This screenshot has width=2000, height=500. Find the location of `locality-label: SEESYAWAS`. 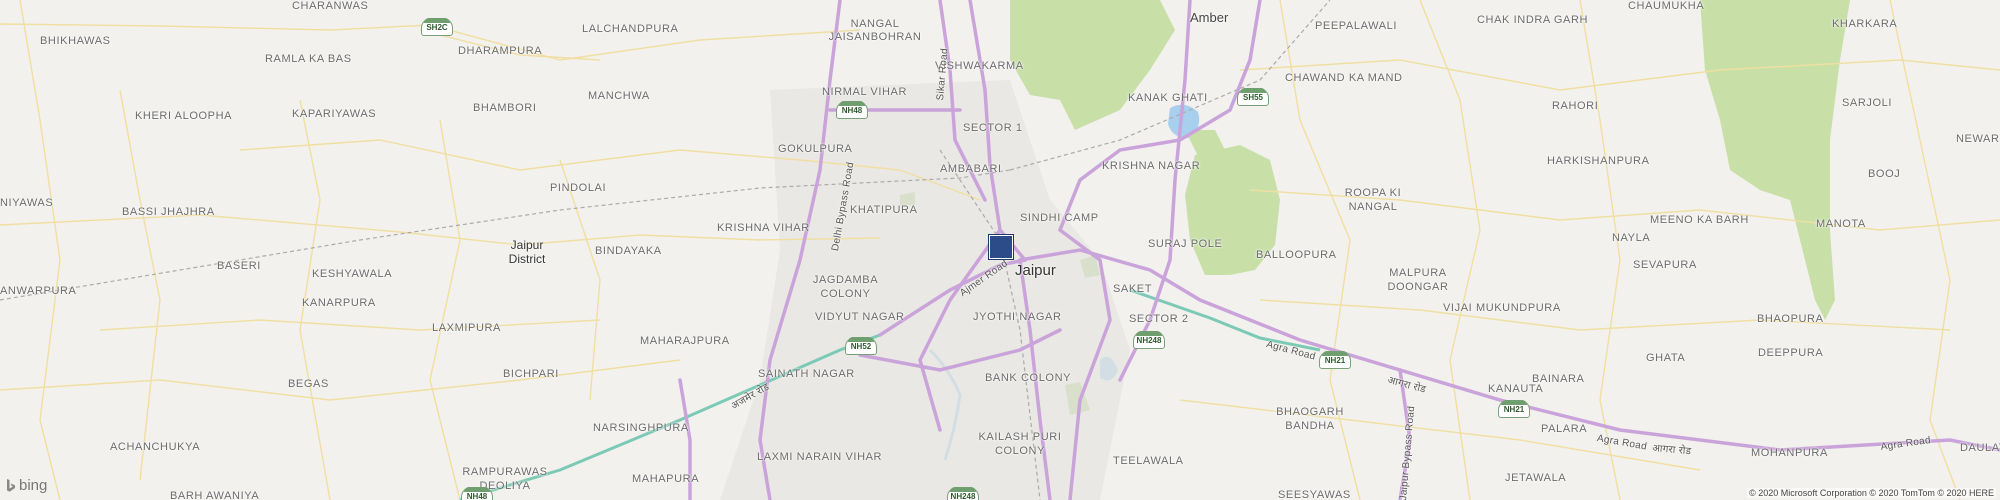

locality-label: SEESYAWAS is located at coordinates (1314, 494).